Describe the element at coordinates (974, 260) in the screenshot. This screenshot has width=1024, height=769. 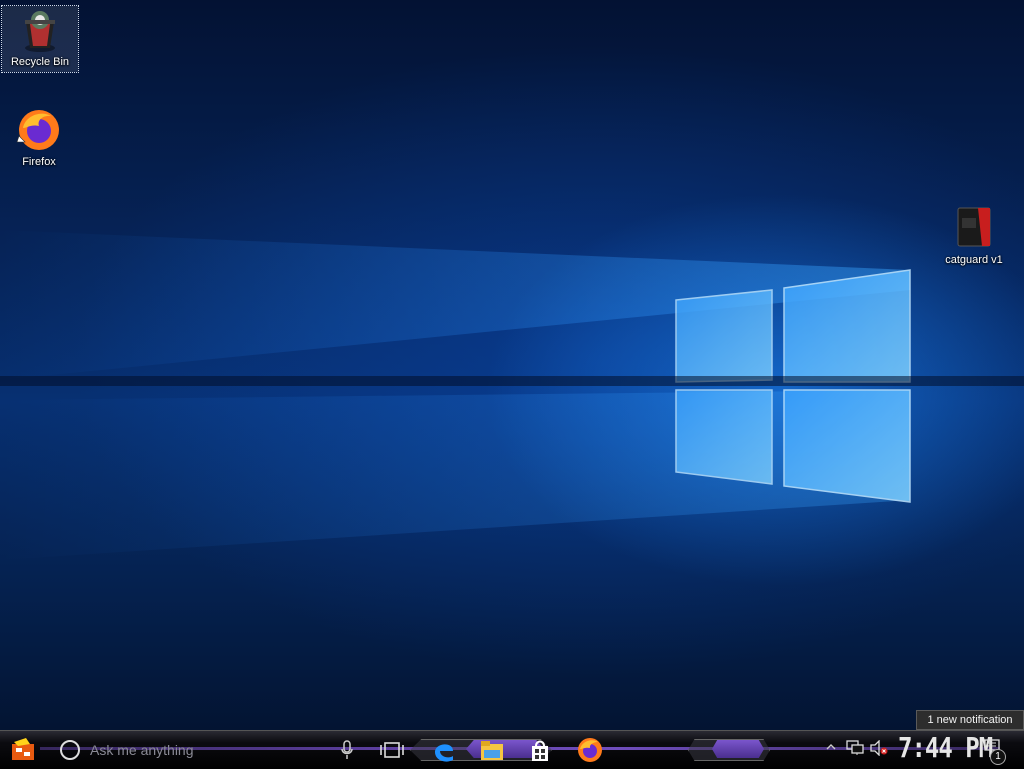
I see `desktop-icon-label: catguard v1` at that location.